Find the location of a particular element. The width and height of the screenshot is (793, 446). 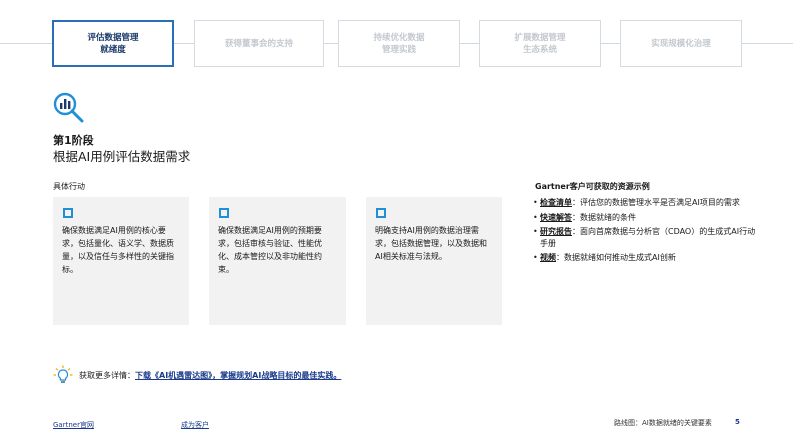

step-extend-ecosystem: 扩展数据管理 生态系统 is located at coordinates (540, 43).